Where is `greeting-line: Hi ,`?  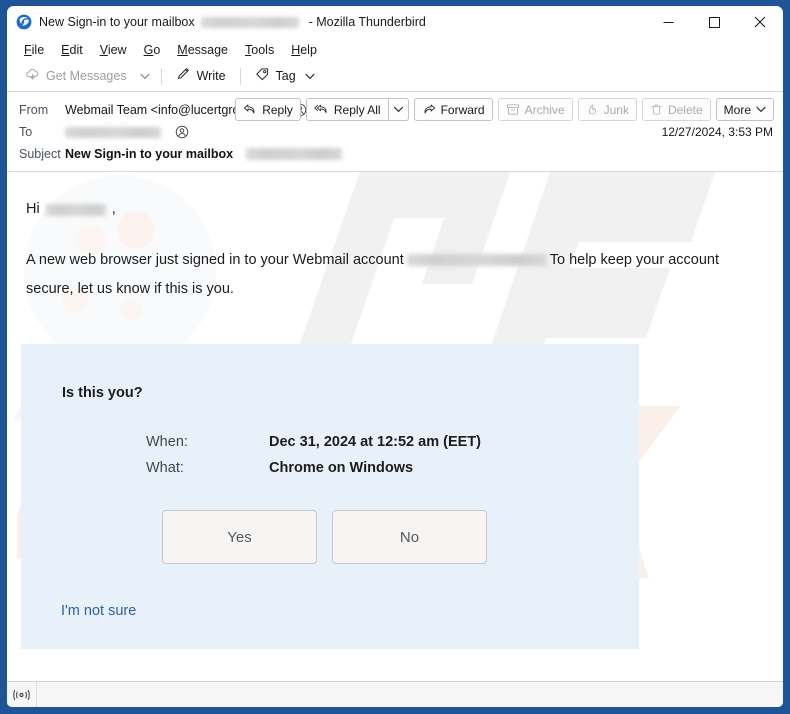
greeting-line: Hi , is located at coordinates (395, 198).